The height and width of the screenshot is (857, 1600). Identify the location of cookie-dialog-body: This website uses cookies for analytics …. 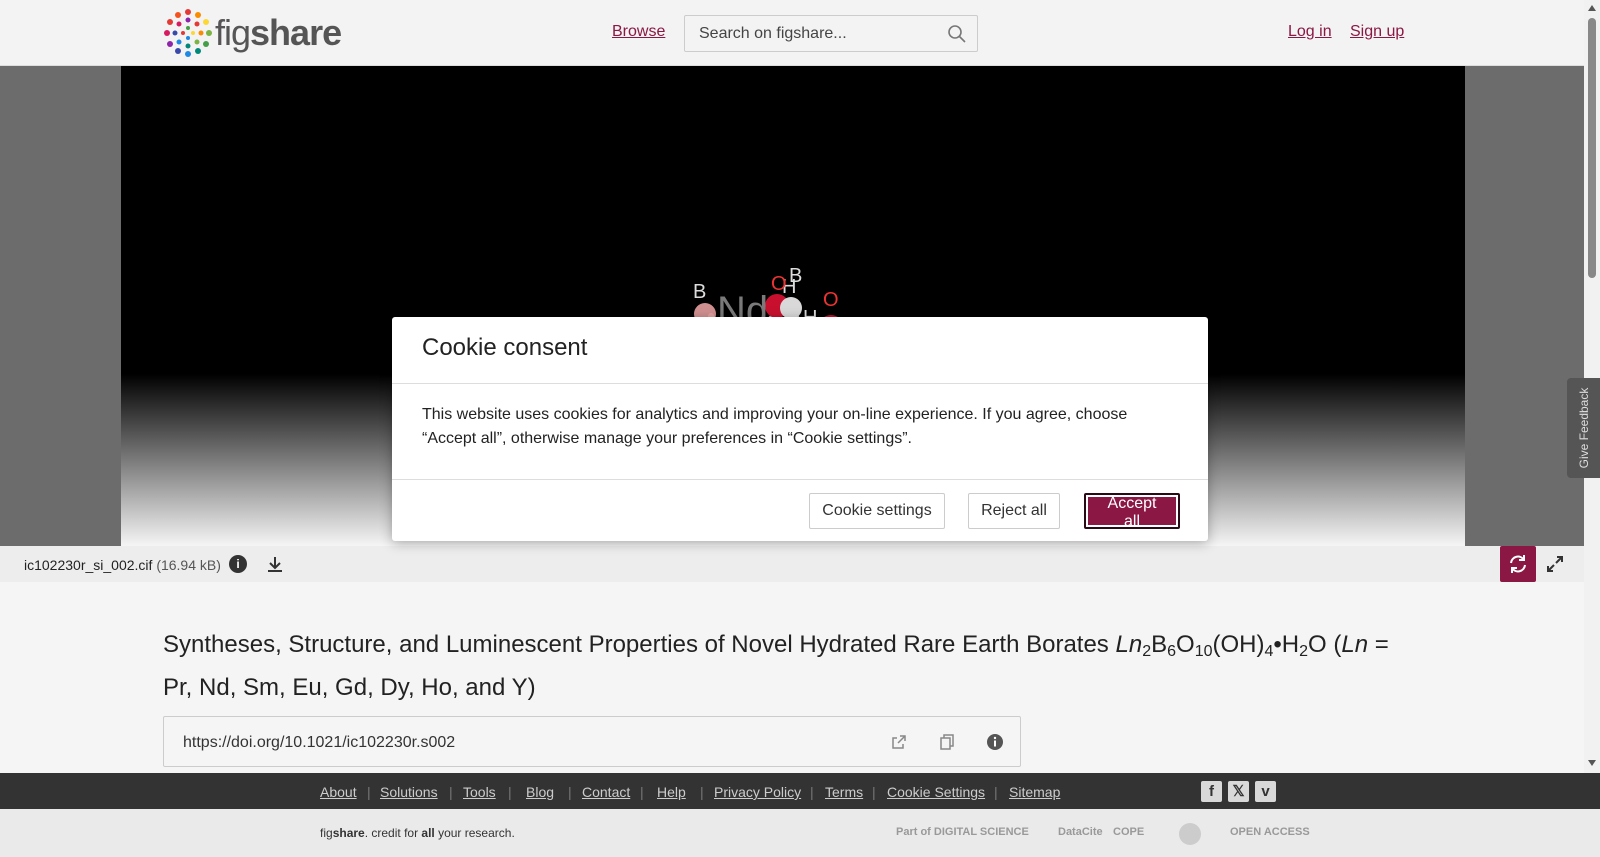
(775, 426).